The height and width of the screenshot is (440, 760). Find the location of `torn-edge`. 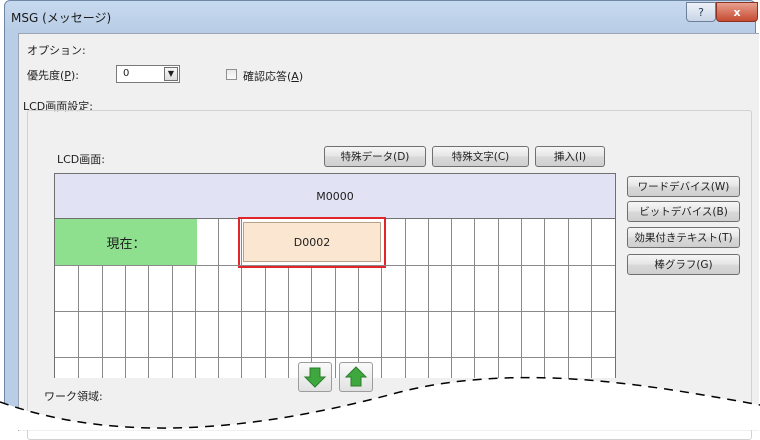

torn-edge is located at coordinates (380, 403).